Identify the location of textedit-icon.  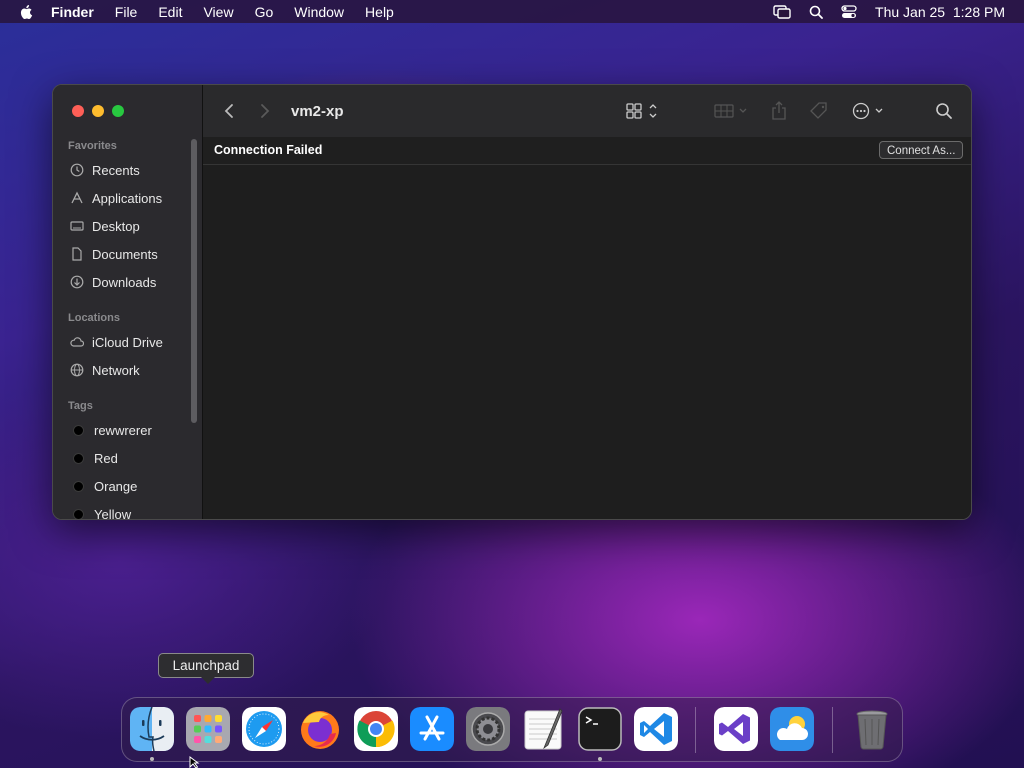
(543, 729).